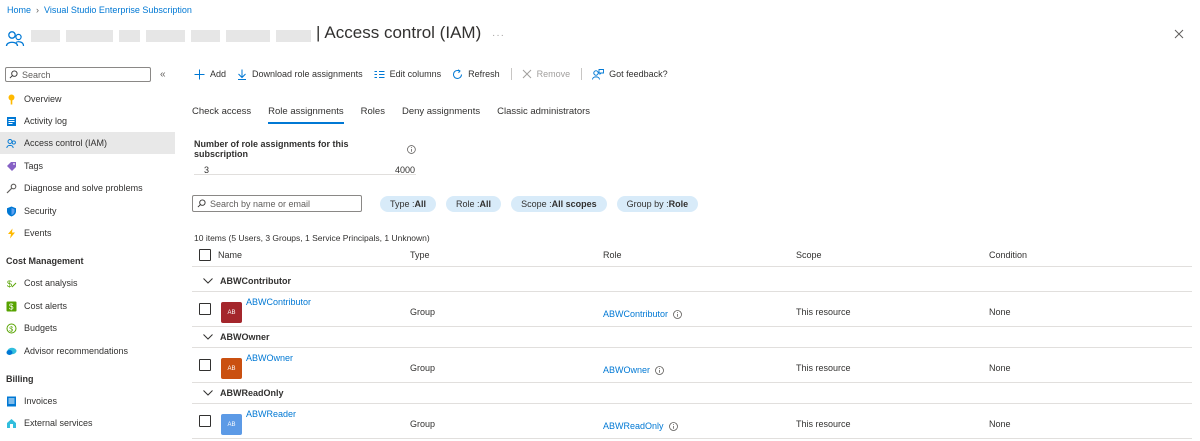 The height and width of the screenshot is (441, 1200). Describe the element at coordinates (87, 143) in the screenshot. I see `sidebar-item-access-control: Access control (IAM)` at that location.